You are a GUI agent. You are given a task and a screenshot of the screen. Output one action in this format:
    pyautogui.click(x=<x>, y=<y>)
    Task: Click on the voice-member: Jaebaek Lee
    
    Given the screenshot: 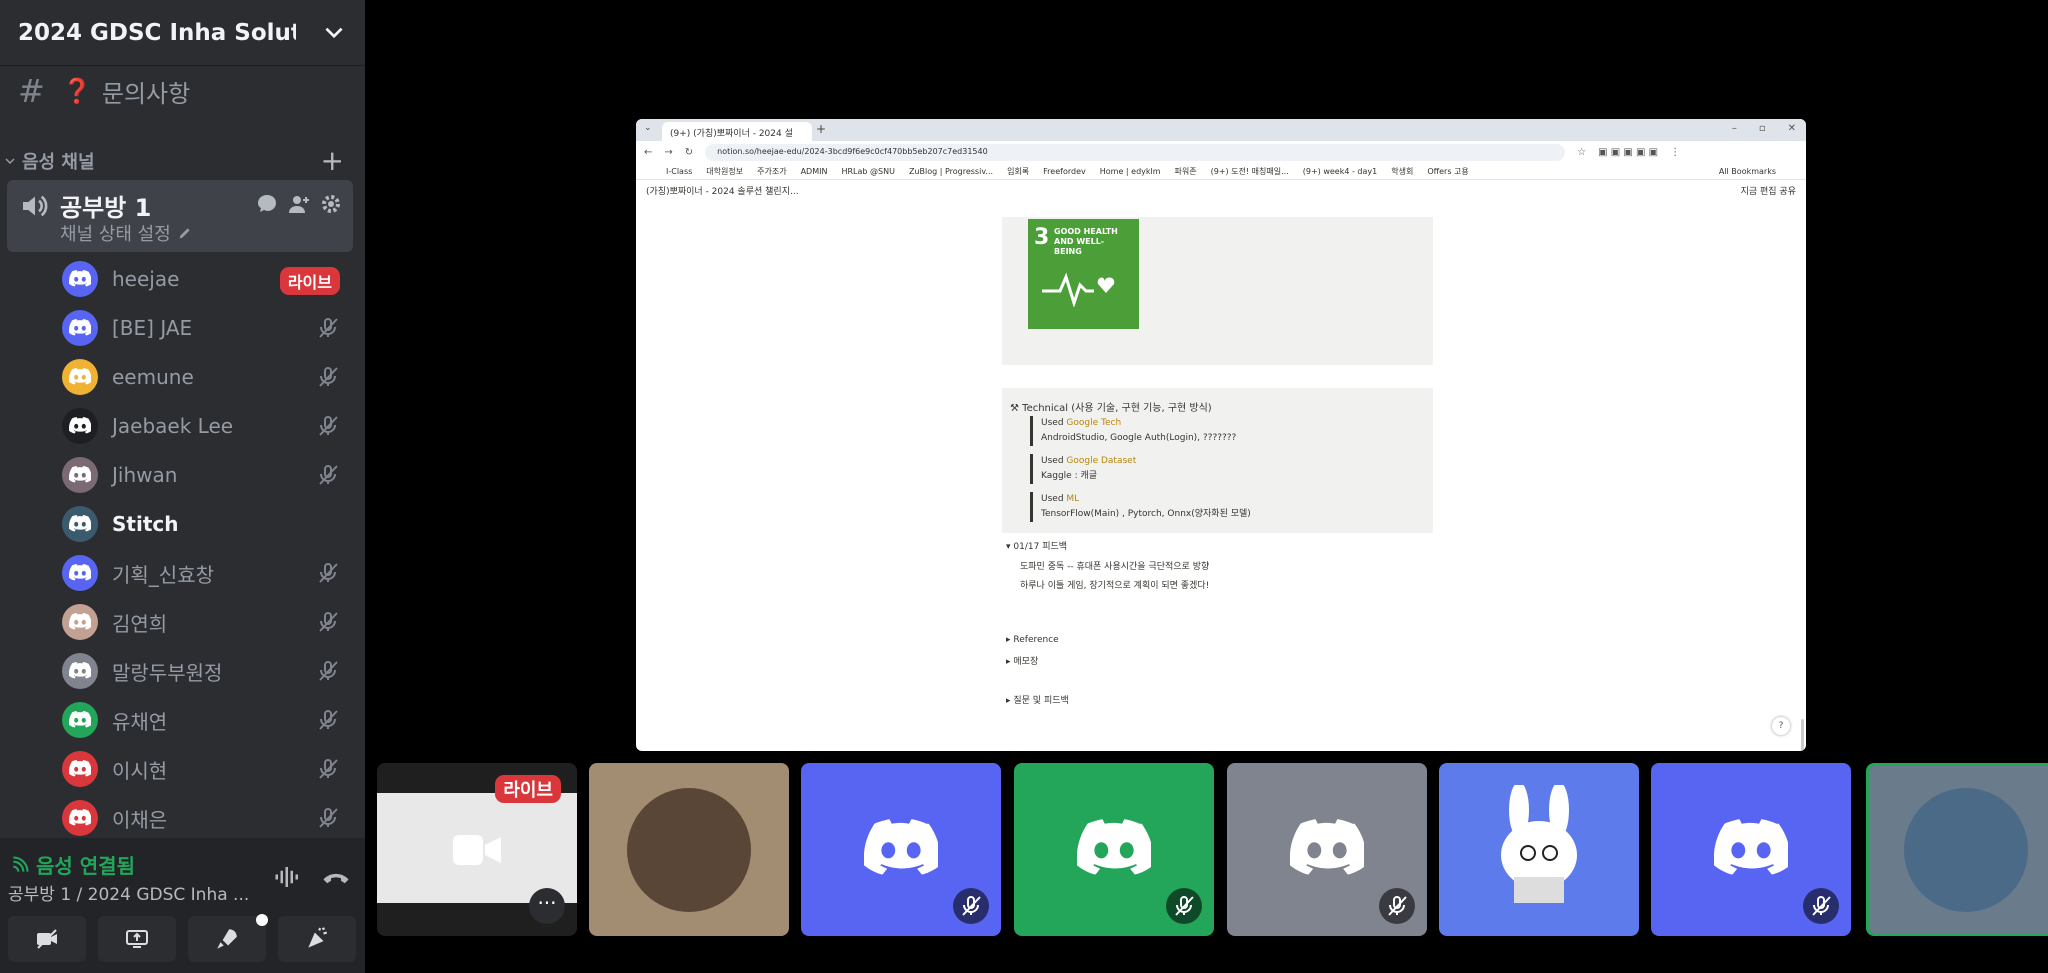 What is the action you would take?
    pyautogui.click(x=207, y=426)
    